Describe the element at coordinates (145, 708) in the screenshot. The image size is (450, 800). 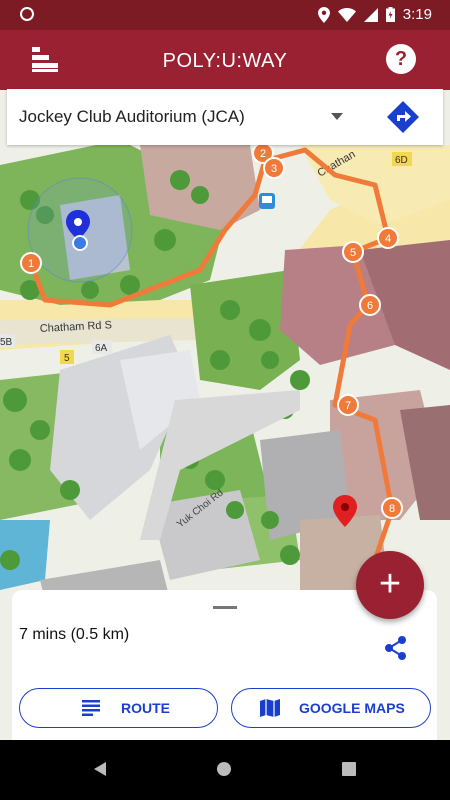
I see `route-button-label: ROUTE` at that location.